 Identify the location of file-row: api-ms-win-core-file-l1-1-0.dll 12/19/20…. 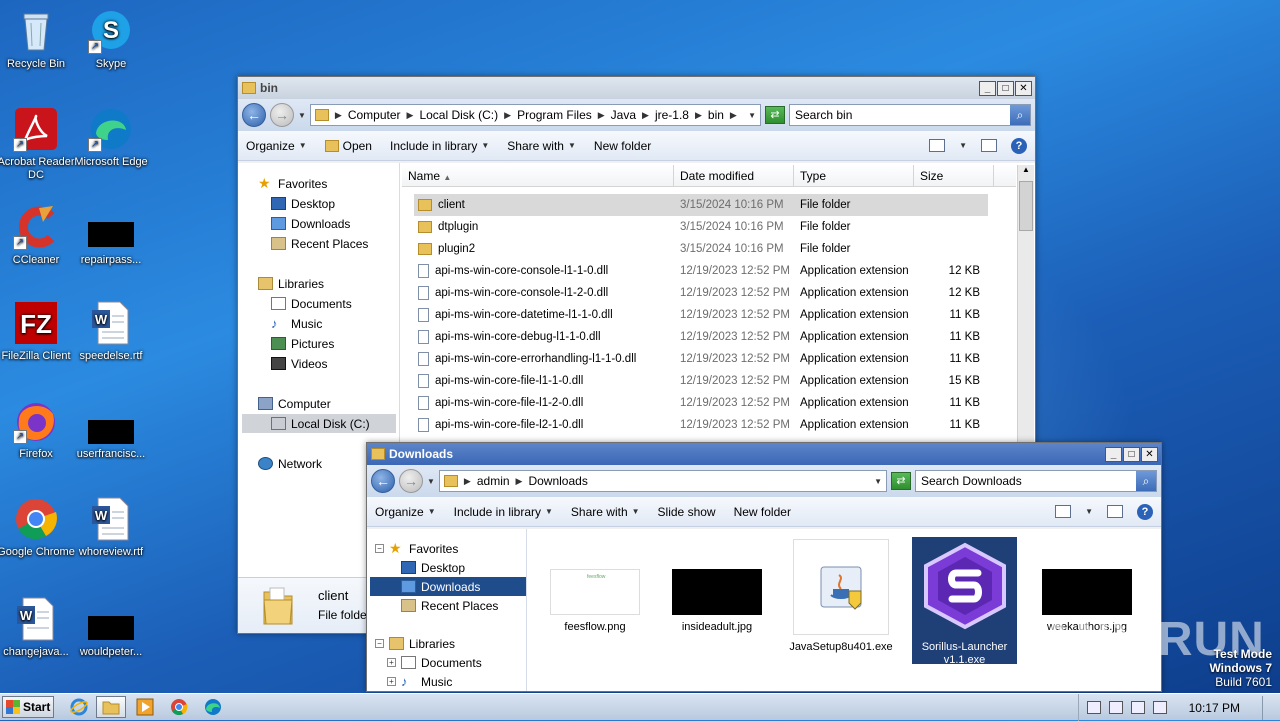
(701, 381).